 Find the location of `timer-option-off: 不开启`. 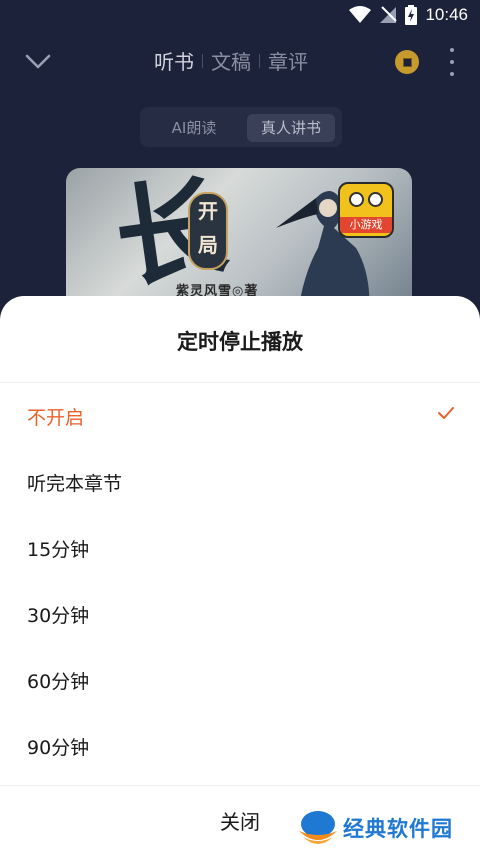

timer-option-off: 不开启 is located at coordinates (240, 416).